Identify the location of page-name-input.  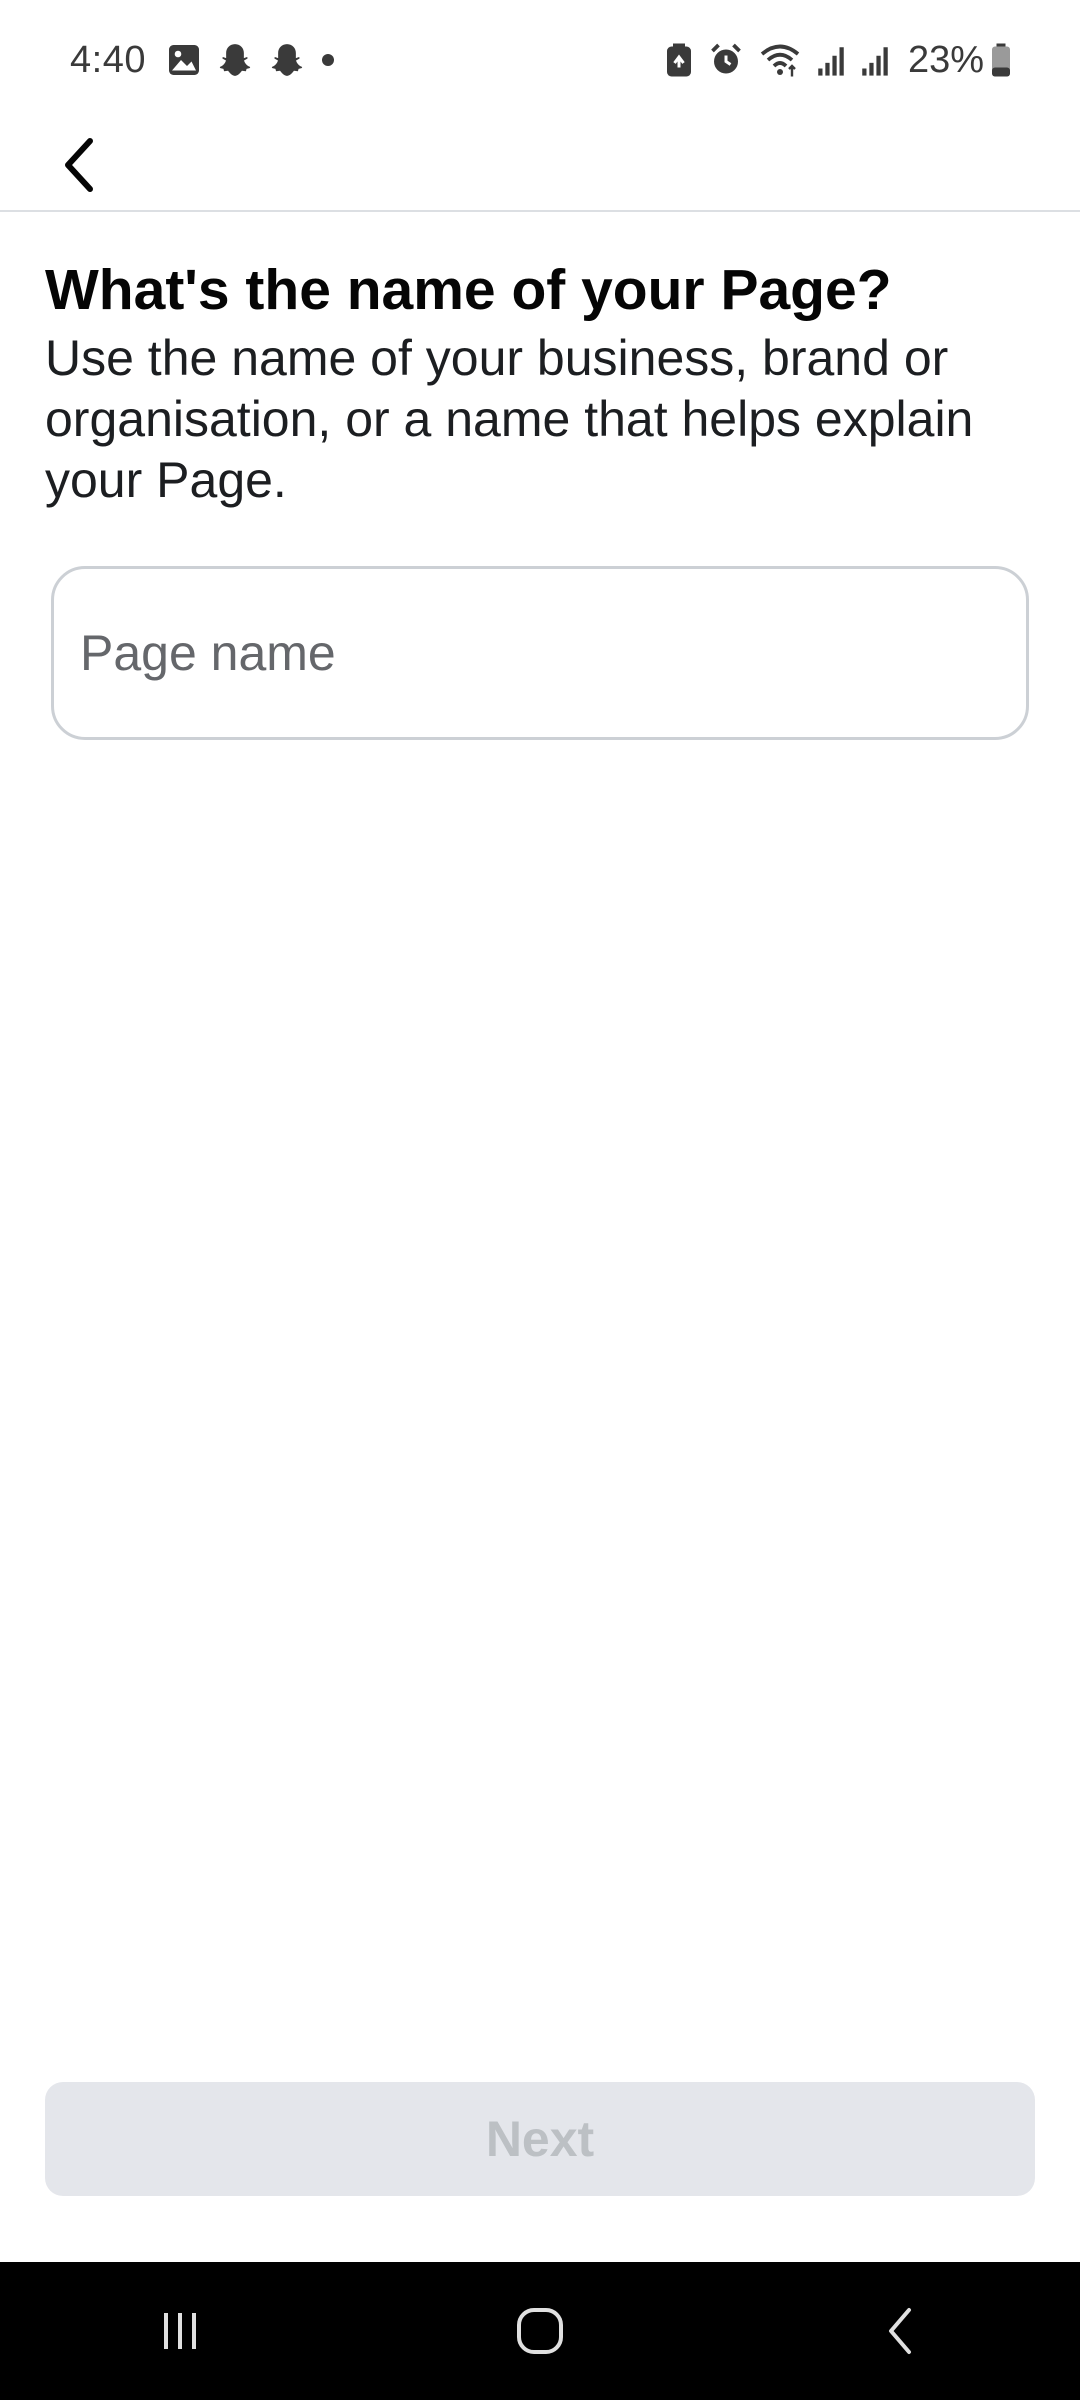
(540, 653).